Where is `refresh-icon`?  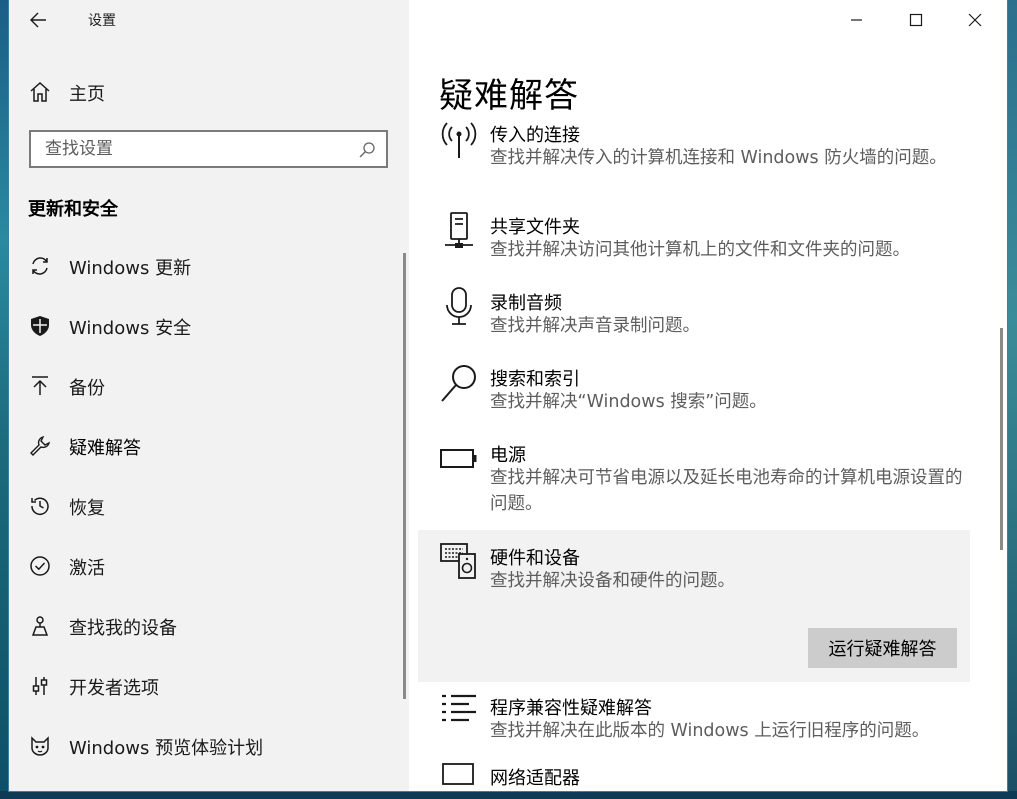 refresh-icon is located at coordinates (40, 266).